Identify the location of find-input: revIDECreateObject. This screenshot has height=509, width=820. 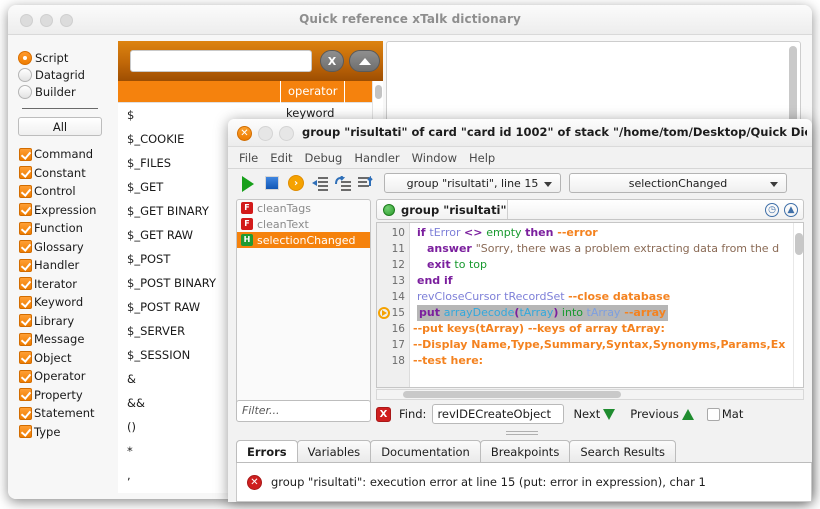
(498, 414).